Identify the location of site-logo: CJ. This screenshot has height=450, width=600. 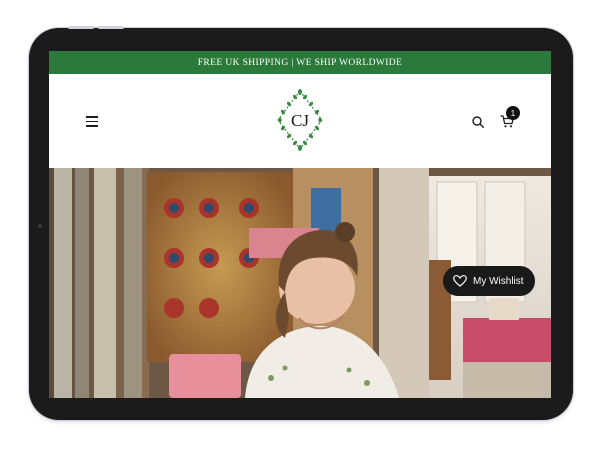
(300, 120).